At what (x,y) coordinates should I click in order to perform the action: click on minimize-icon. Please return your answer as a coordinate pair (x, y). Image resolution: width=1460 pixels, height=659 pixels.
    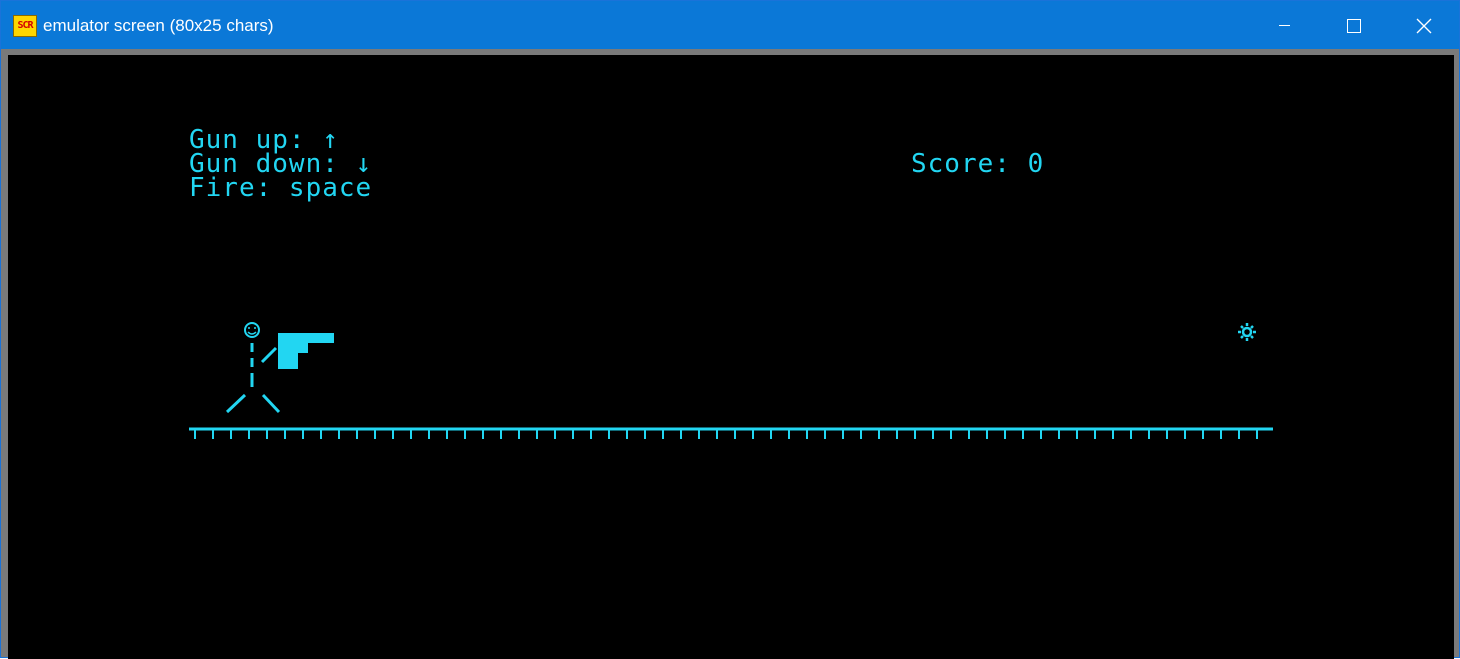
    Looking at the image, I should click on (1284, 25).